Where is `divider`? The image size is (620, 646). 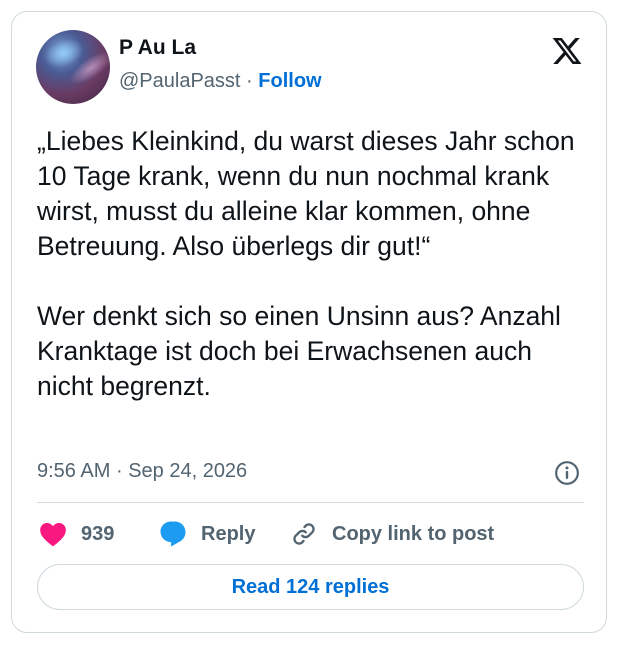
divider is located at coordinates (310, 502).